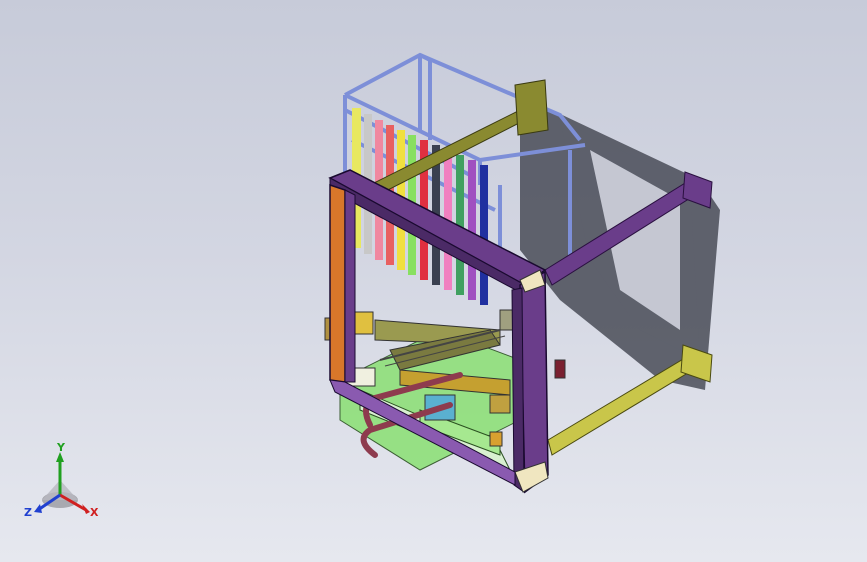 This screenshot has width=867, height=562. Describe the element at coordinates (28, 512) in the screenshot. I see `triad-z-label: Z` at that location.